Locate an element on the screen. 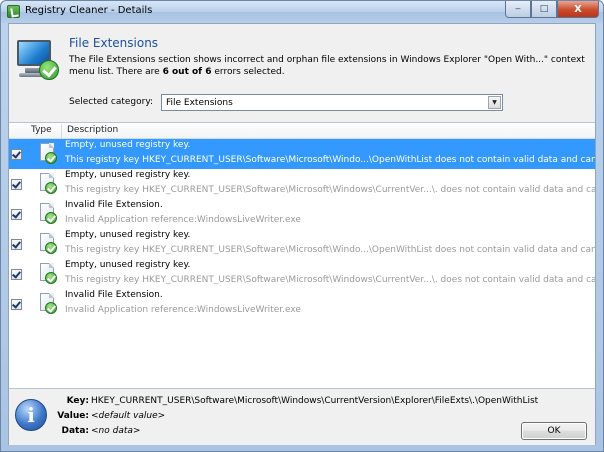 This screenshot has width=604, height=452. data-value: <no data> is located at coordinates (116, 431).